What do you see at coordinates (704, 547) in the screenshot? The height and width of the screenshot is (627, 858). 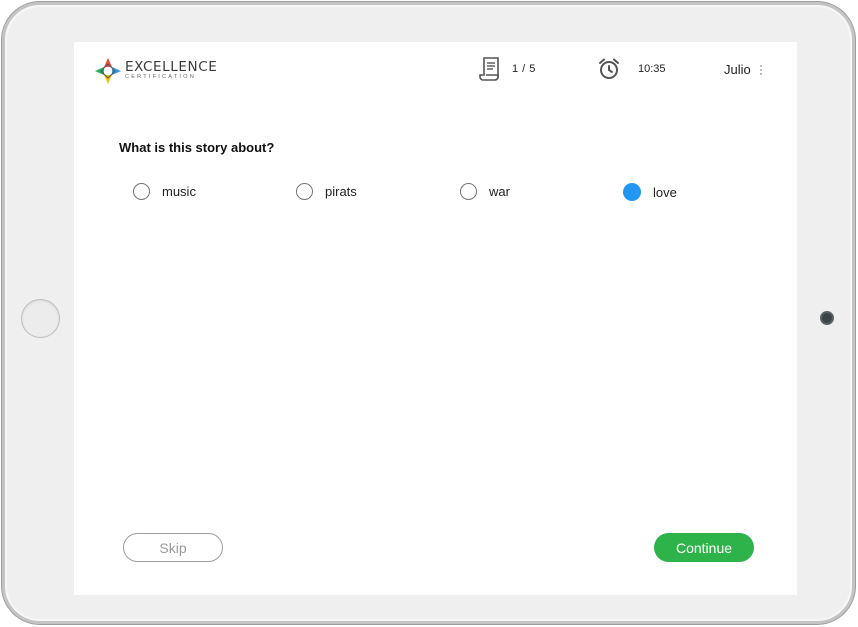 I see `continue-button: Continue` at bounding box center [704, 547].